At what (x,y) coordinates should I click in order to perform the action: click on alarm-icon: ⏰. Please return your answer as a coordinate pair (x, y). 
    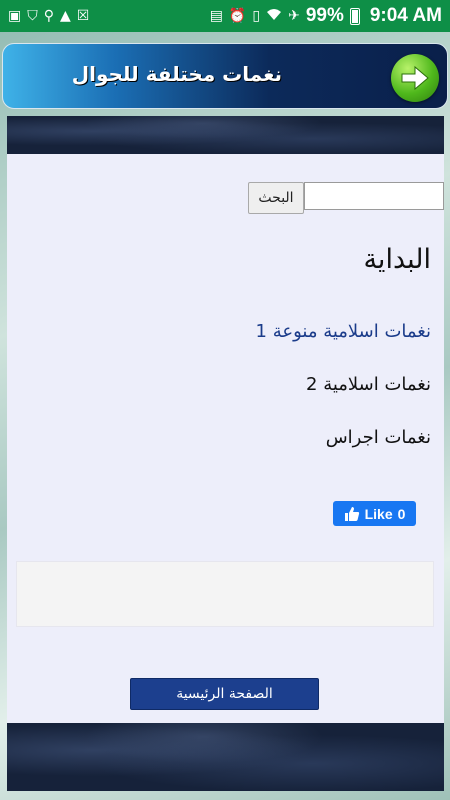
    Looking at the image, I should click on (237, 16).